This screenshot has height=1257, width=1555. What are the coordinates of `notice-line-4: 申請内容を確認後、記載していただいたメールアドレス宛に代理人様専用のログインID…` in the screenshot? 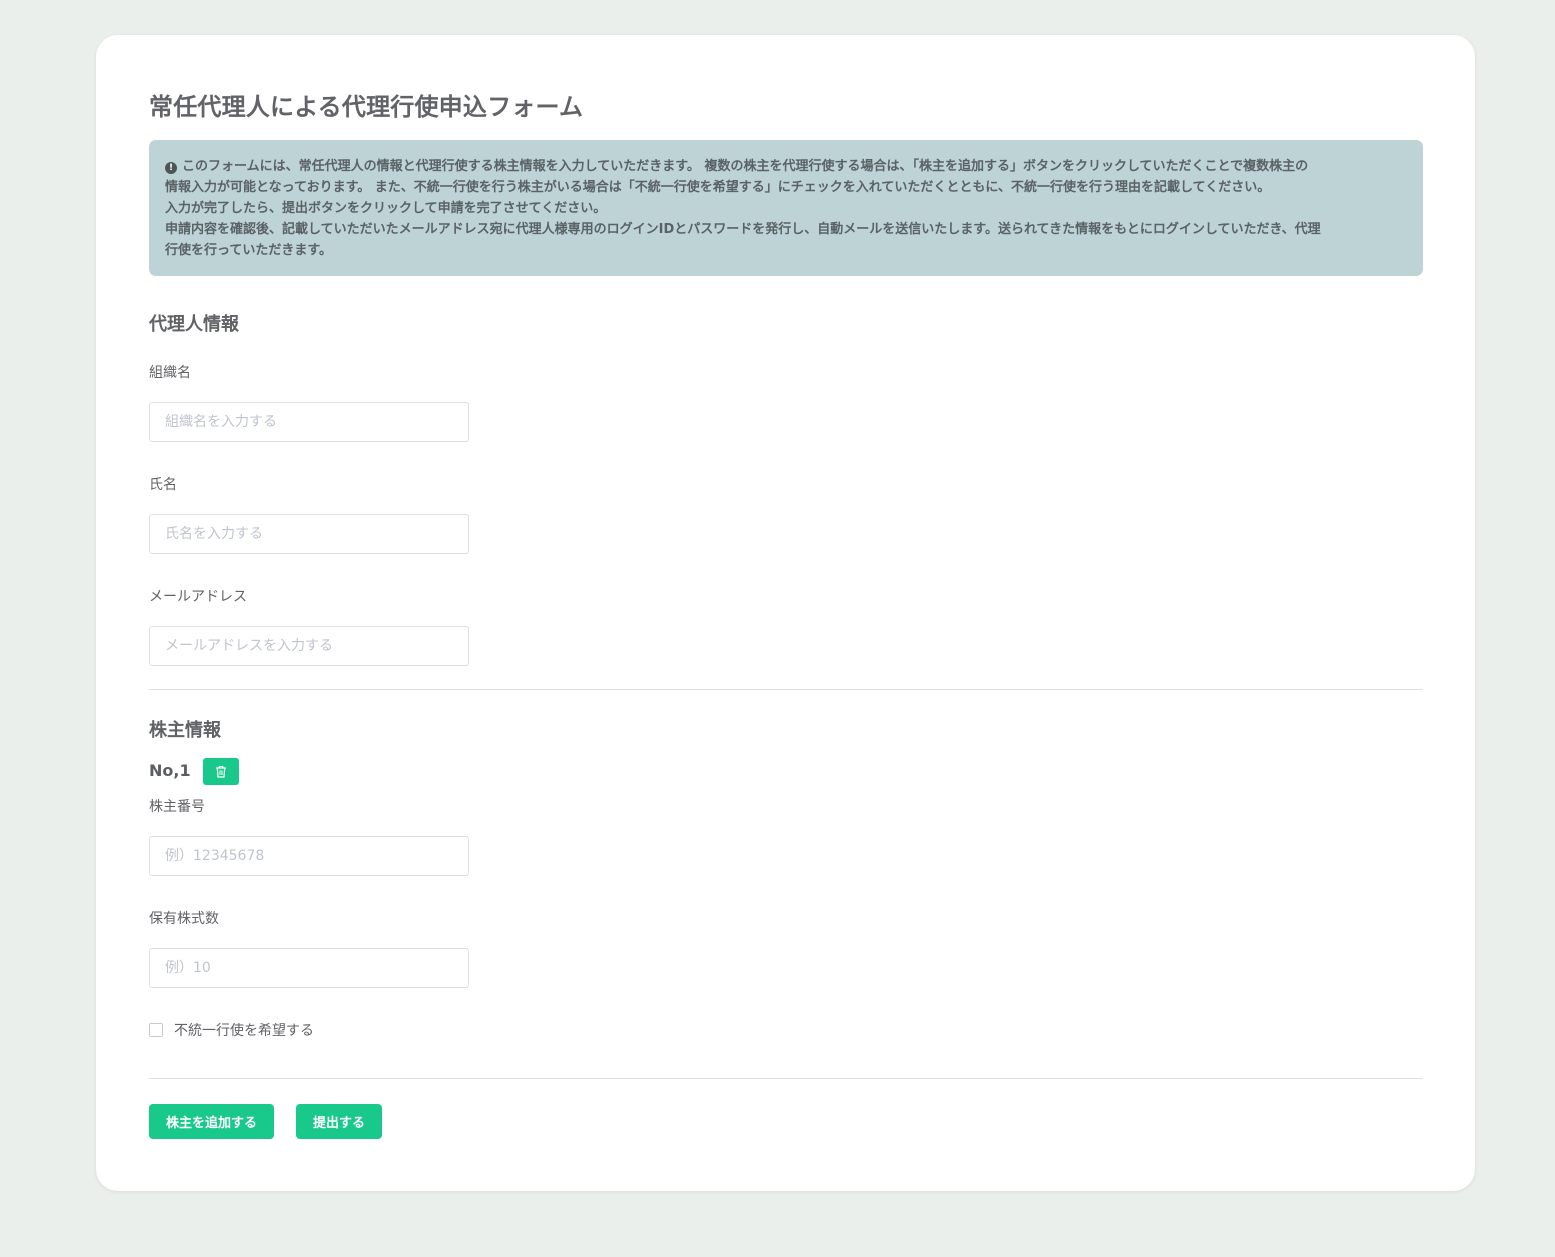 It's located at (743, 229).